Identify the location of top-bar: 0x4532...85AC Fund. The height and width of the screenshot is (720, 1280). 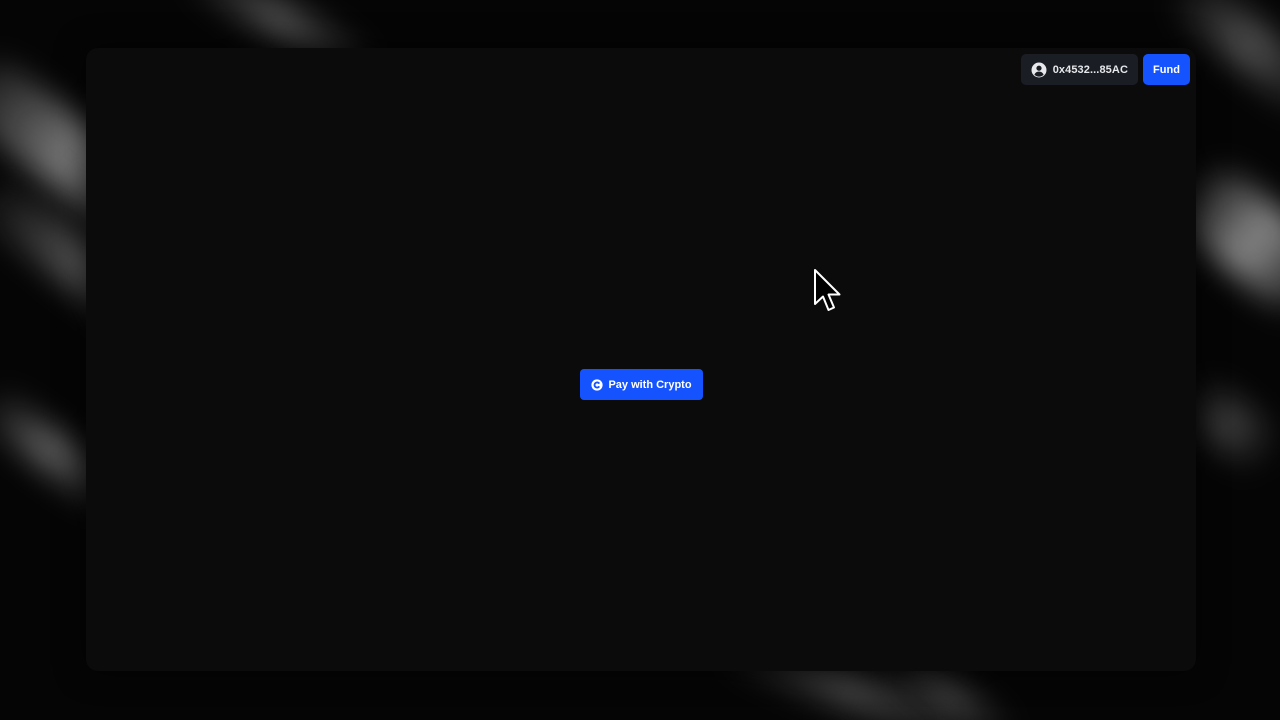
(1105, 69).